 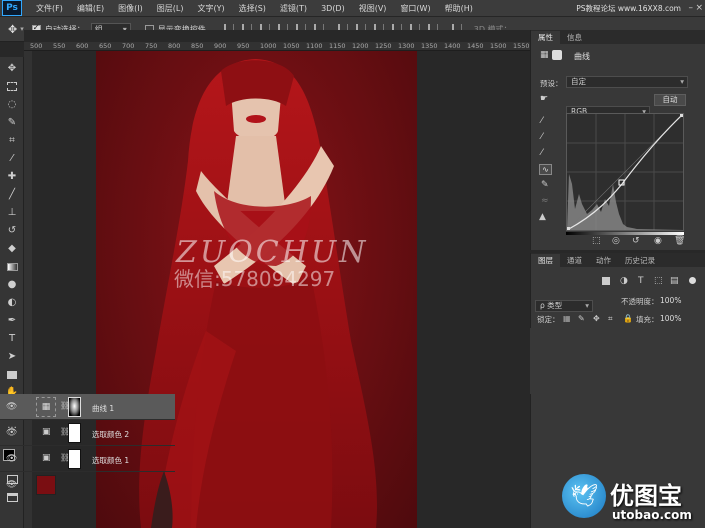 What do you see at coordinates (567, 318) in the screenshot?
I see `lock-transparent-icon: ▦` at bounding box center [567, 318].